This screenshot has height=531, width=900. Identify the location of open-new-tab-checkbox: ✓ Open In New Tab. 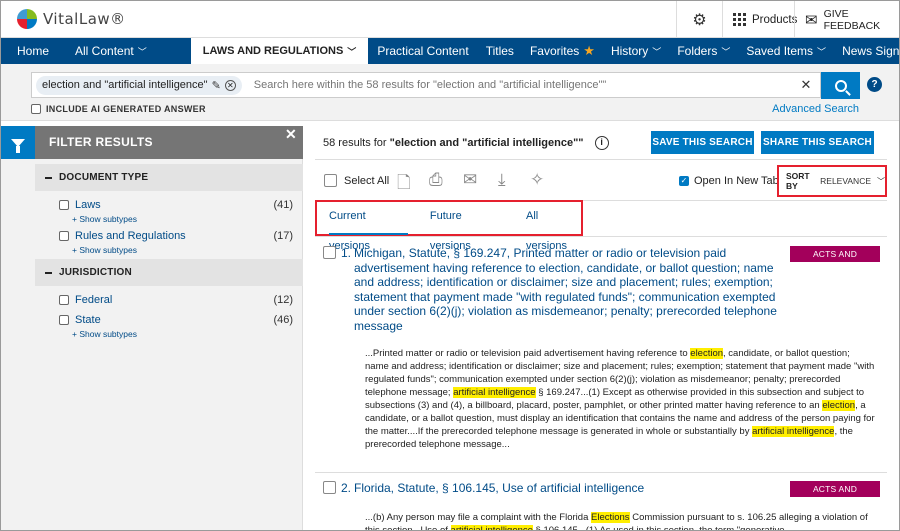
(729, 181).